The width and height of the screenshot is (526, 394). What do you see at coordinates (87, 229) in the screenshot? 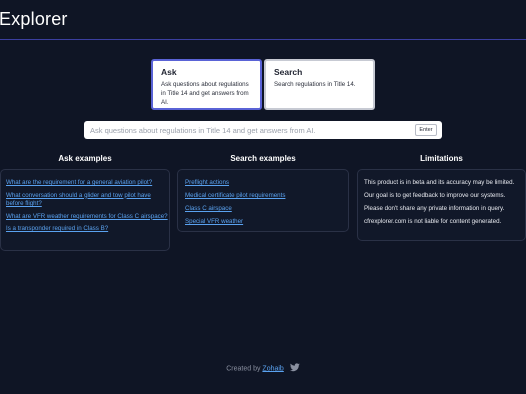
I see `ask-example-link: Is a transponder required in Class B?` at bounding box center [87, 229].